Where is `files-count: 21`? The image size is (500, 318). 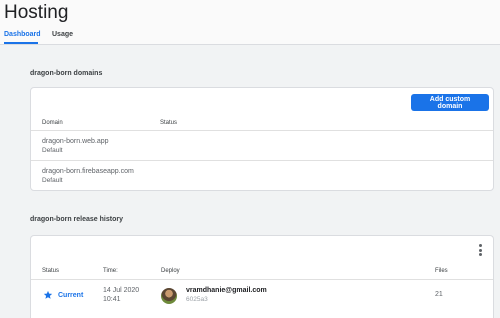 files-count: 21 is located at coordinates (439, 294).